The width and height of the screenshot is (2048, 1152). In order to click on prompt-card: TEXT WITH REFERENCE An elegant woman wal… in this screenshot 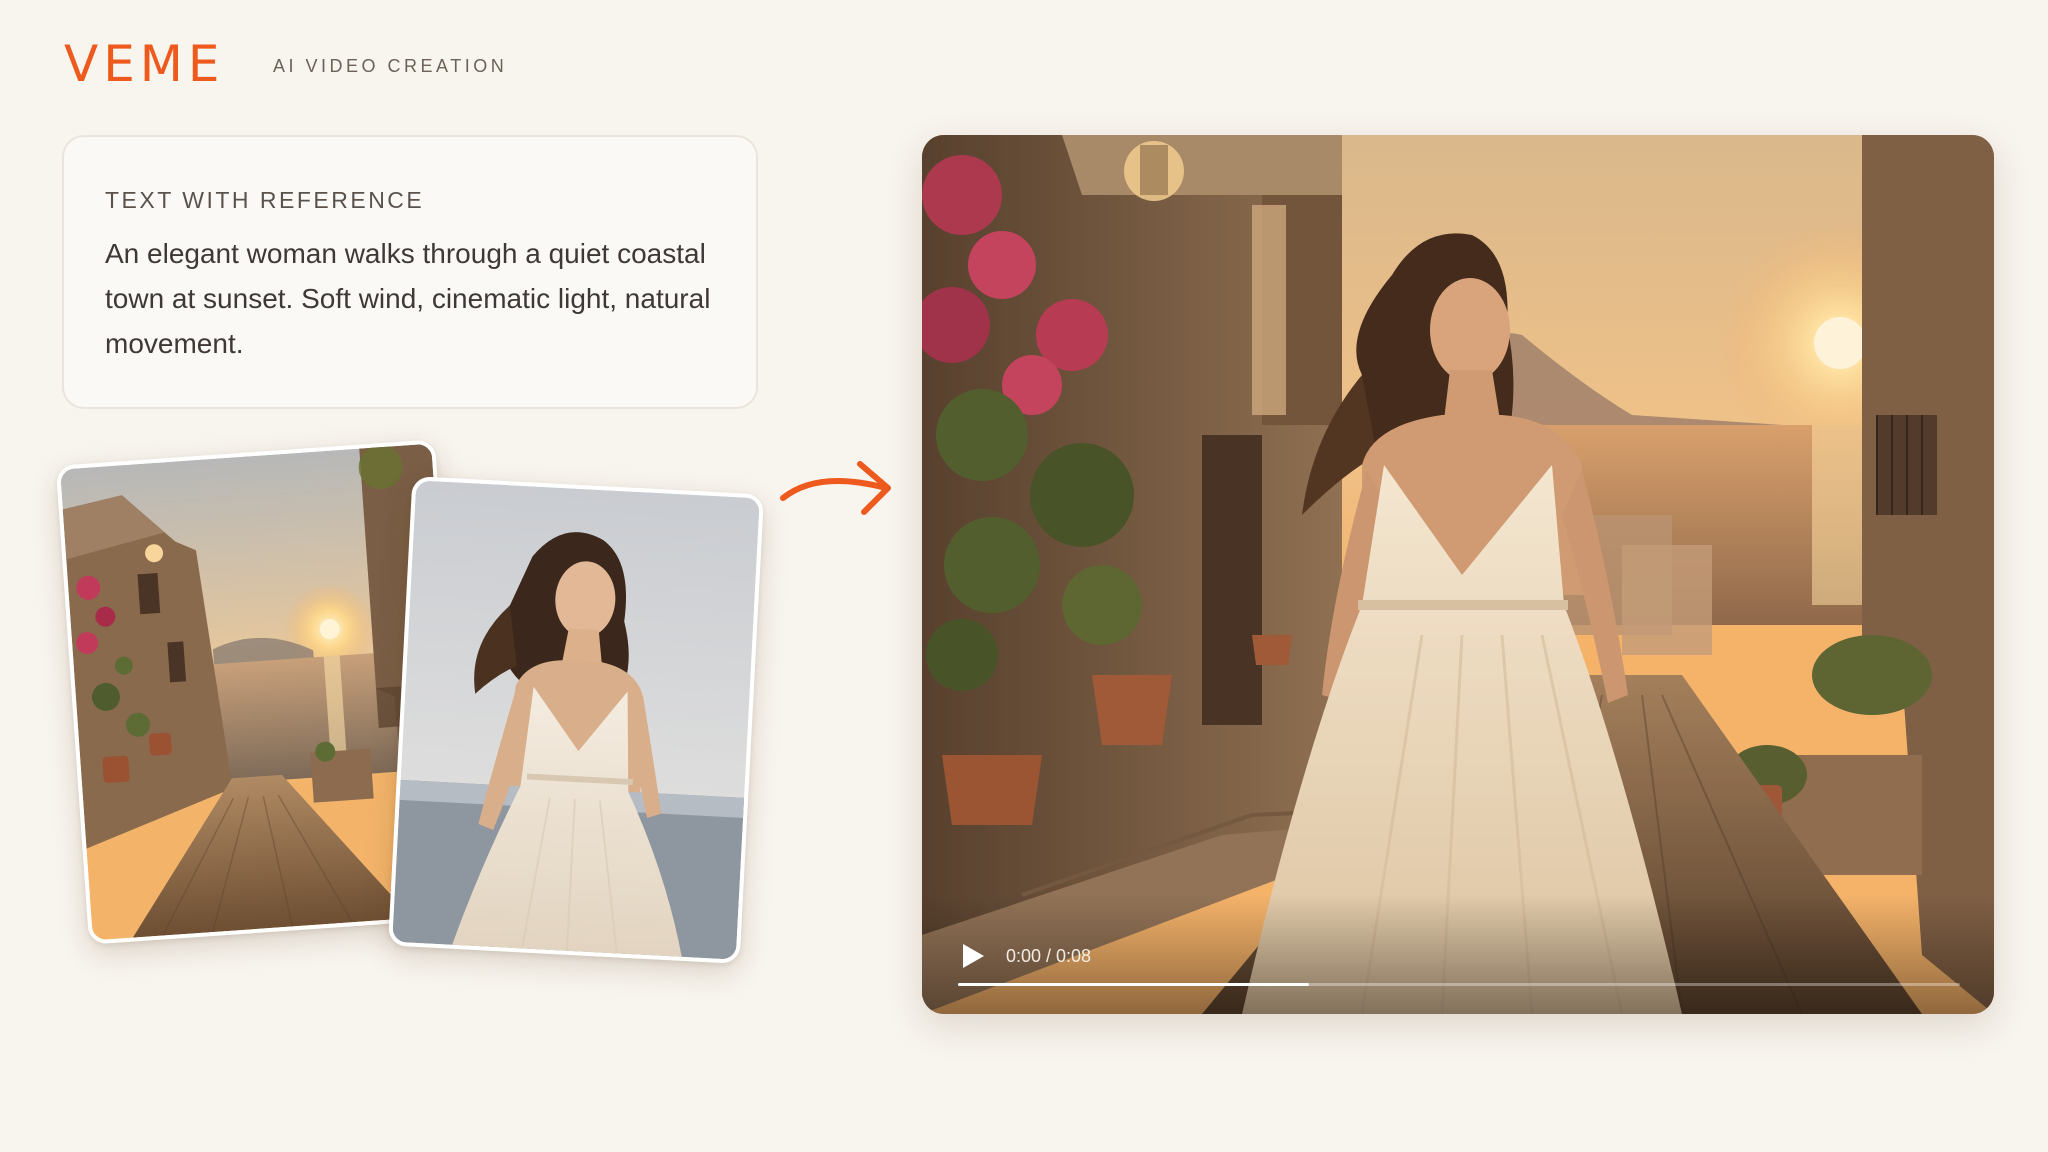, I will do `click(410, 272)`.